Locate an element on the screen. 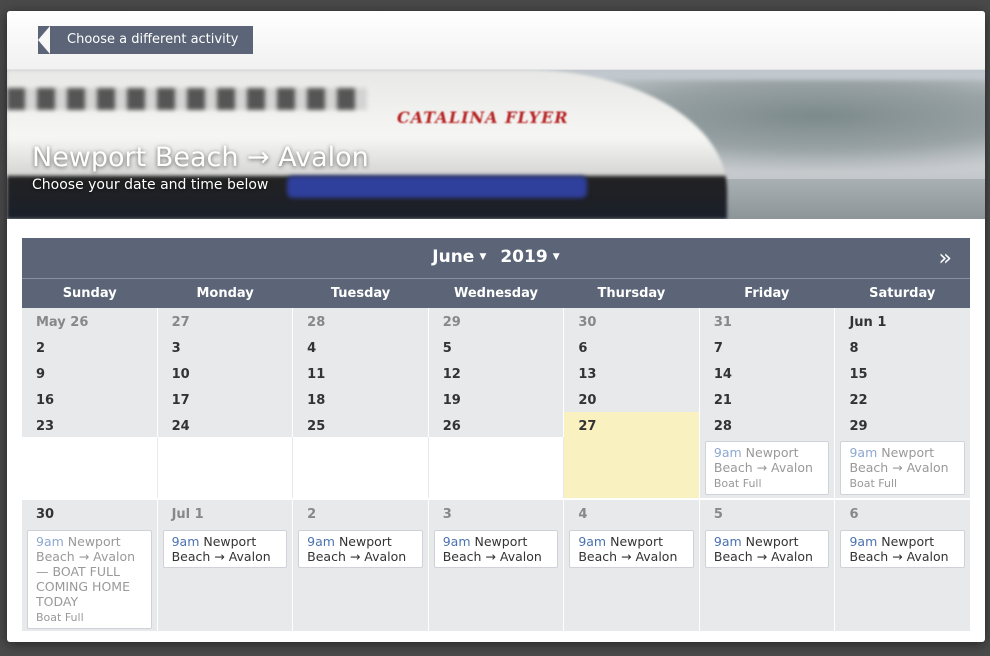 This screenshot has width=990, height=656. day-number: 20 is located at coordinates (587, 400).